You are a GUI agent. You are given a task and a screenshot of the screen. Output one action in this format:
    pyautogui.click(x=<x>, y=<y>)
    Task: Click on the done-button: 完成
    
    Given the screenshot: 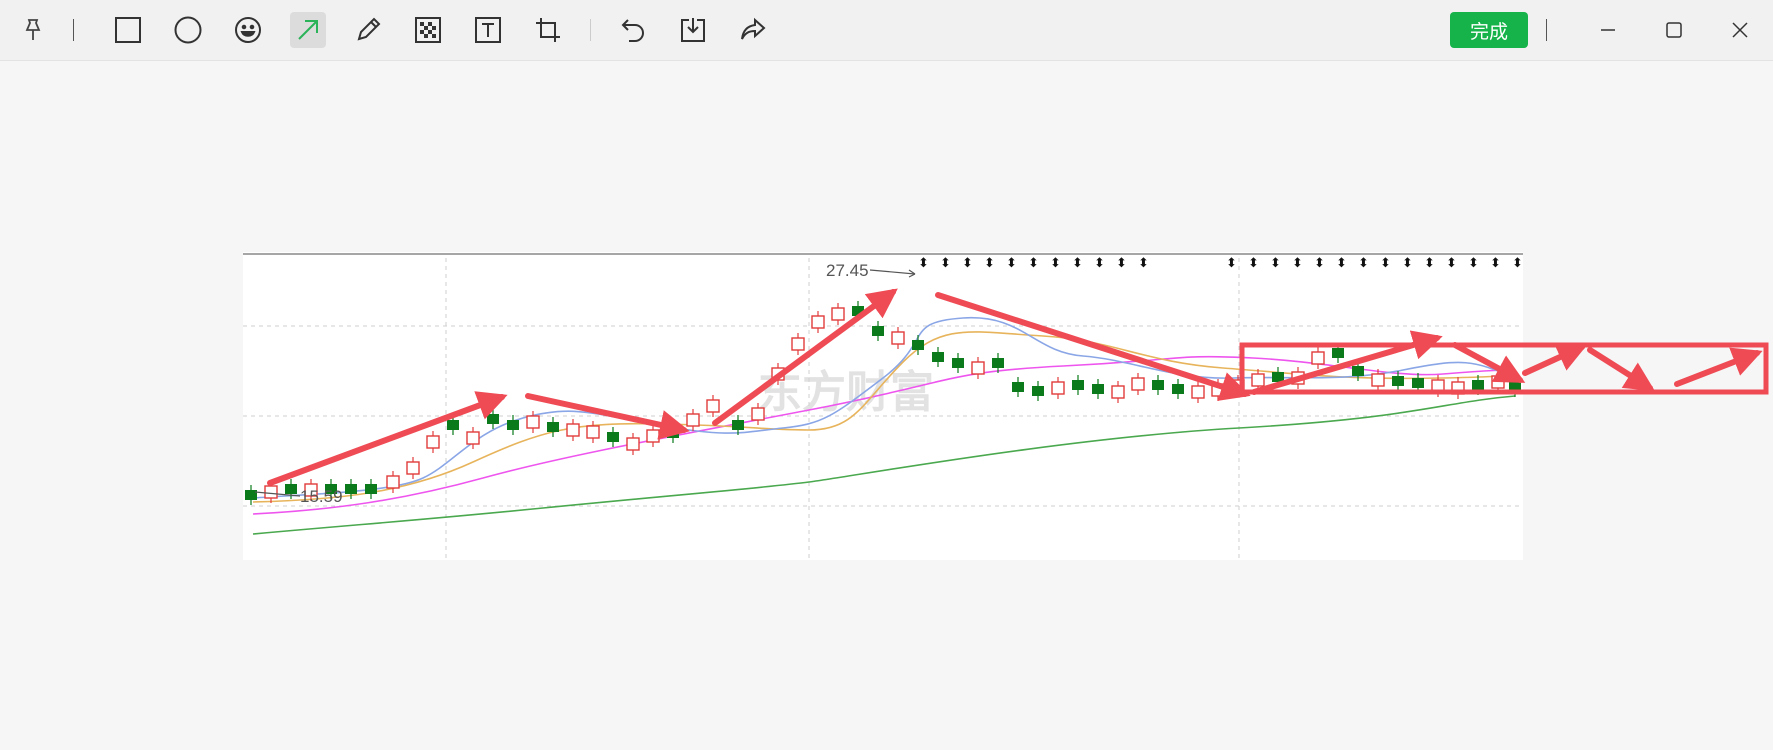 What is the action you would take?
    pyautogui.click(x=1489, y=30)
    